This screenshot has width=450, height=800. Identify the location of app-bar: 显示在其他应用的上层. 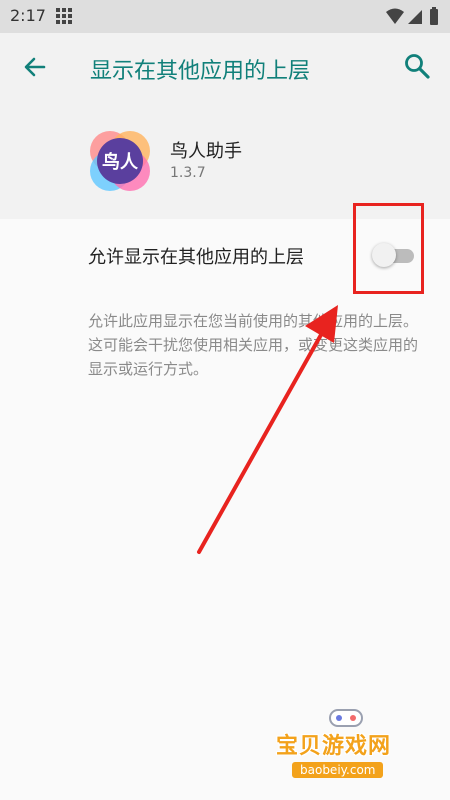
(225, 67).